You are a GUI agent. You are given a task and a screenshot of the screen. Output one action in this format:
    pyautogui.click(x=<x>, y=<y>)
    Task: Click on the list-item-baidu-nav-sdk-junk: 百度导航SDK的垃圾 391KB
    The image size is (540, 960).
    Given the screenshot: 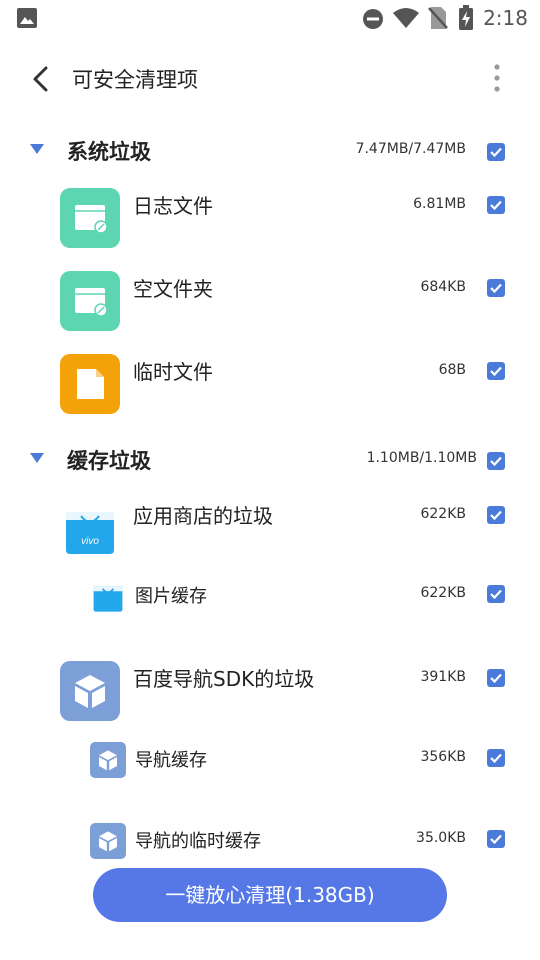 What is the action you would take?
    pyautogui.click(x=270, y=692)
    